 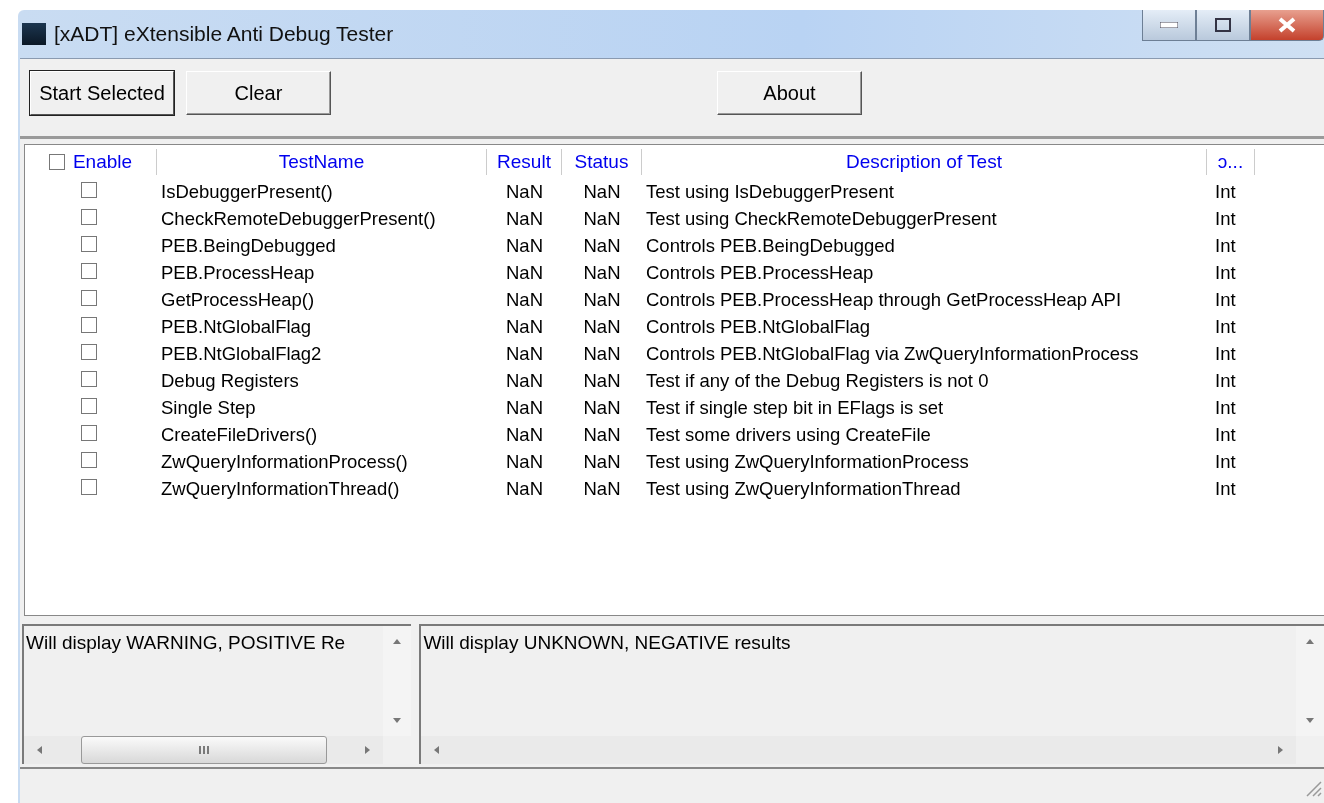 What do you see at coordinates (236, 326) in the screenshot?
I see `test-name: PEB.NtGlobalFlag` at bounding box center [236, 326].